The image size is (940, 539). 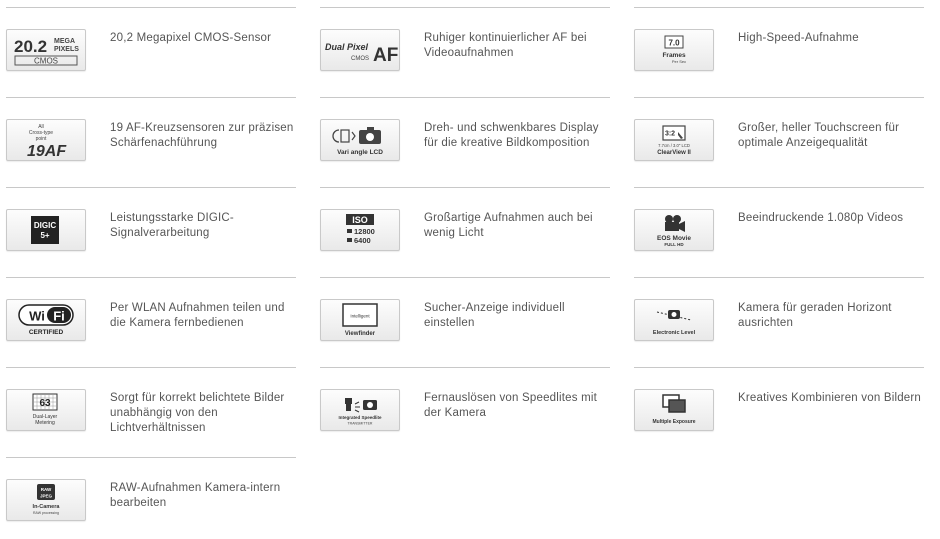 I want to click on icon-label: Fi, so click(x=59, y=316).